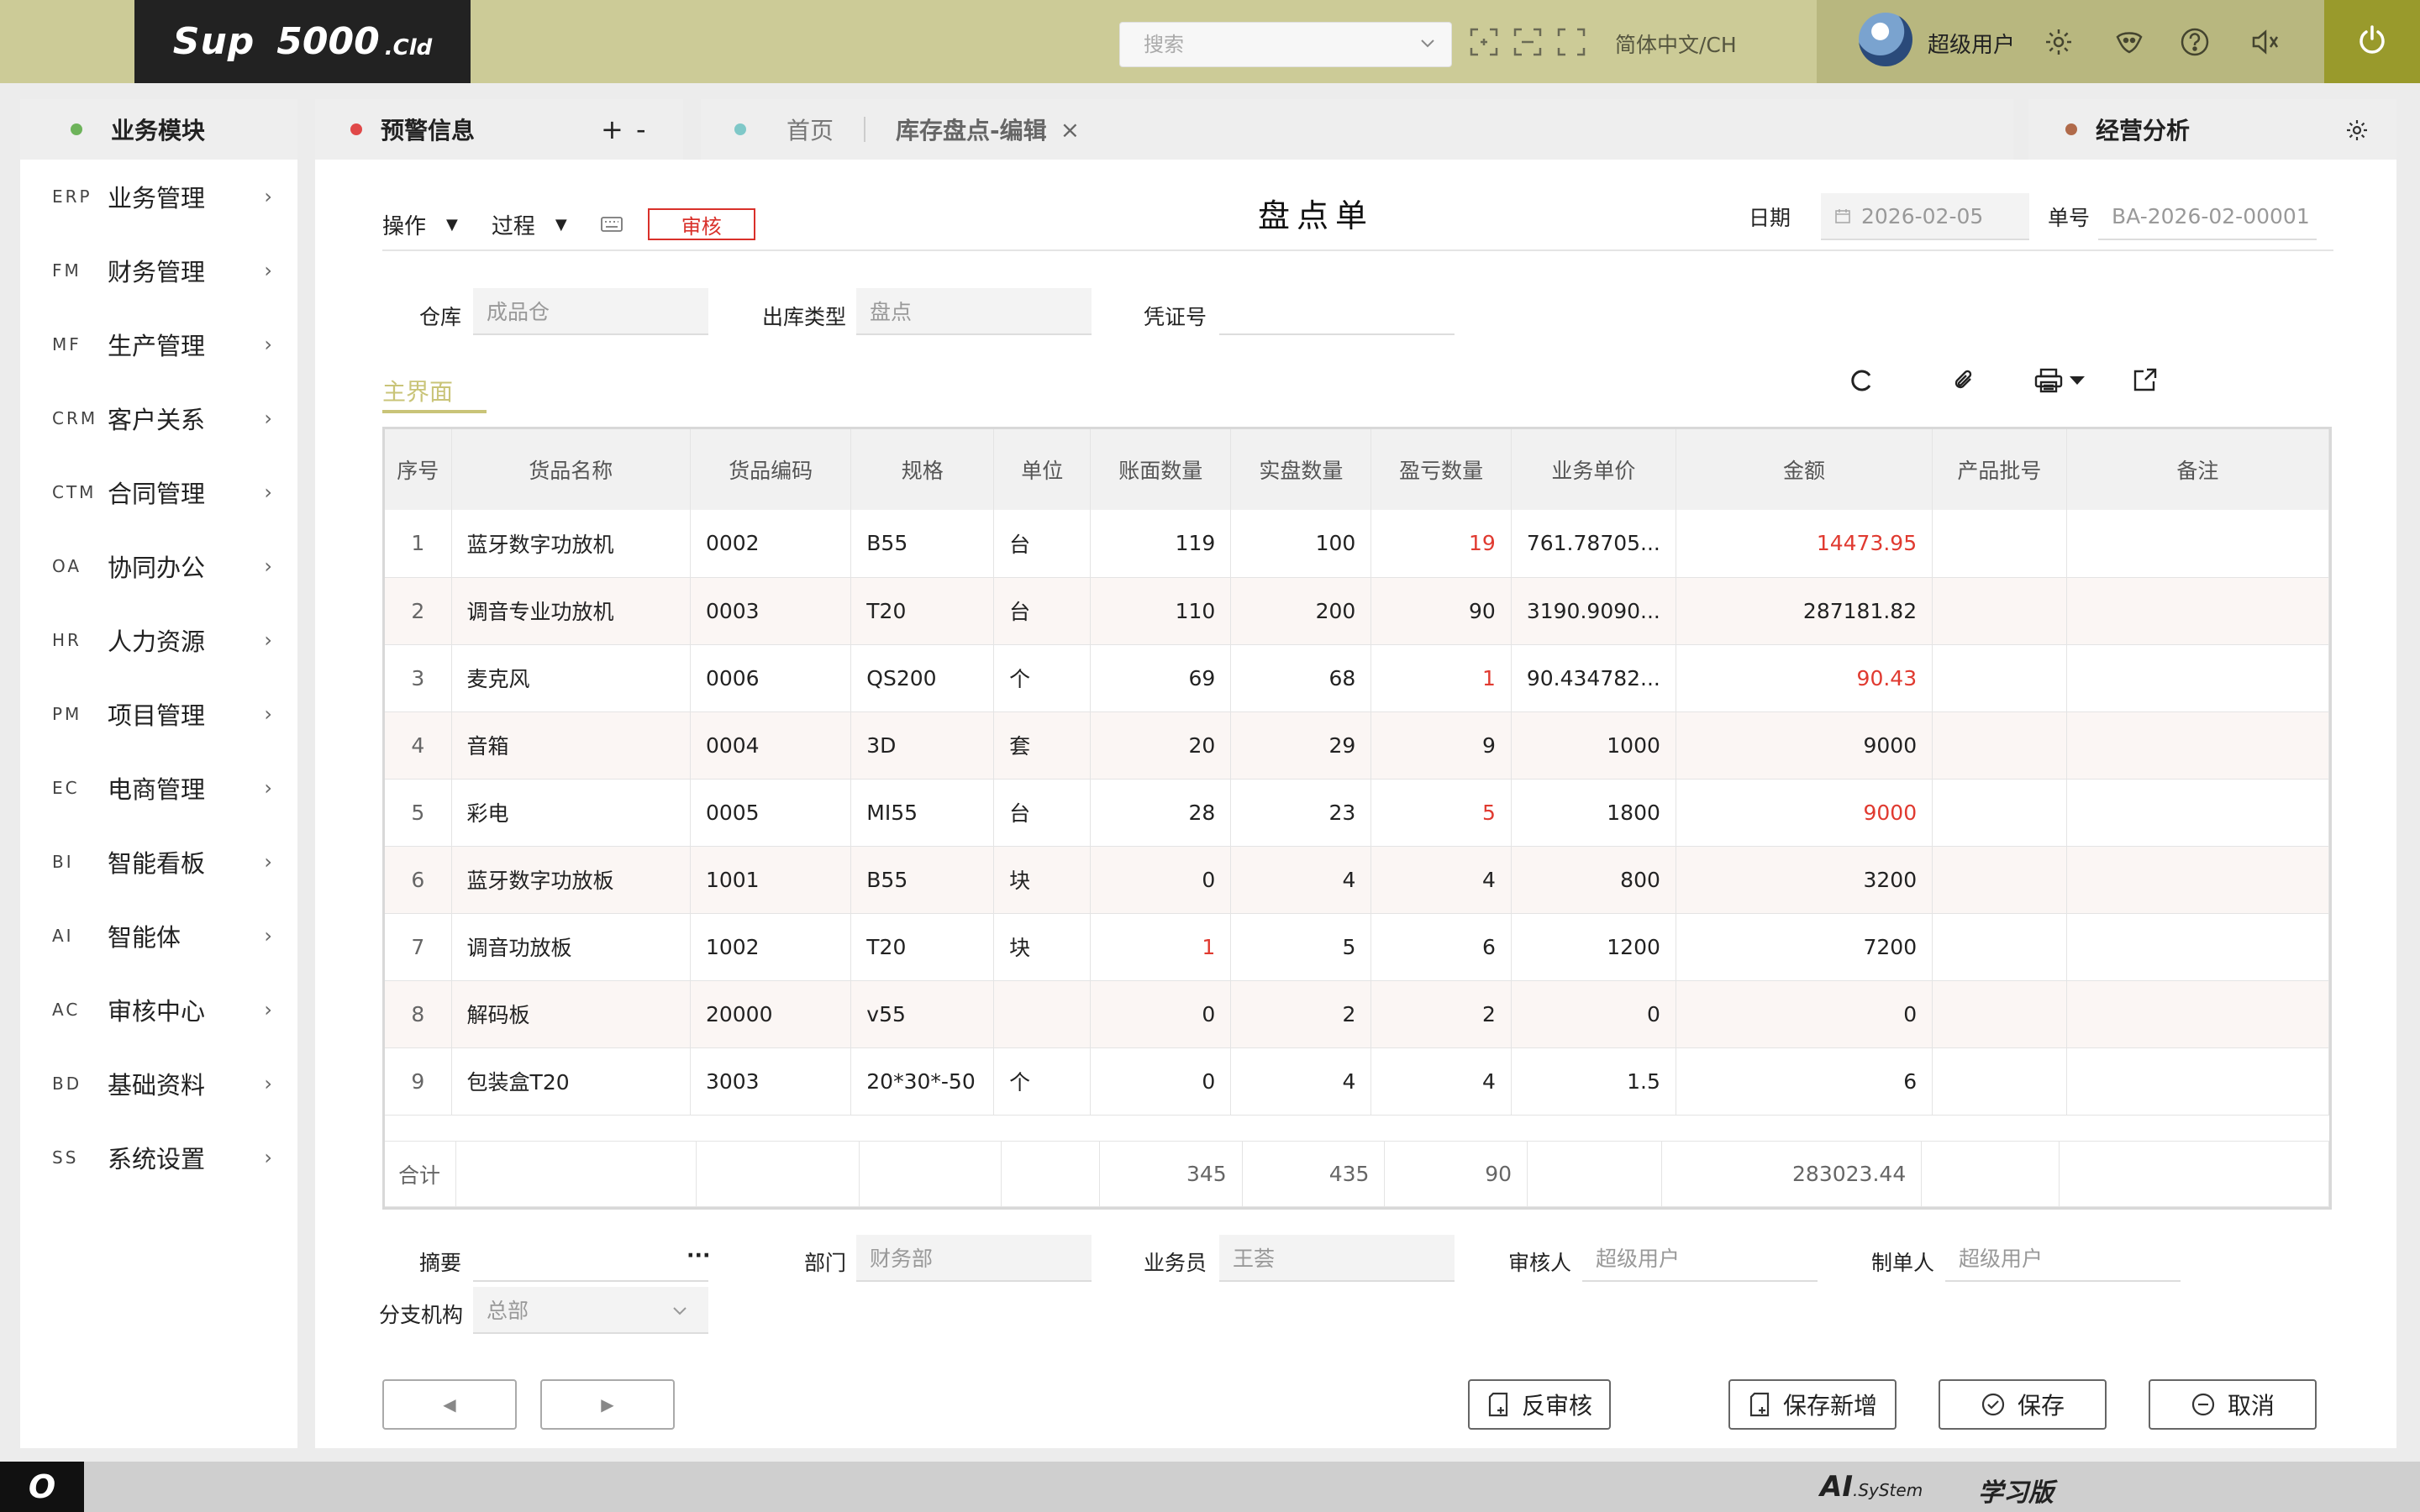 This screenshot has width=2420, height=1512. I want to click on more-icon: ···, so click(699, 1255).